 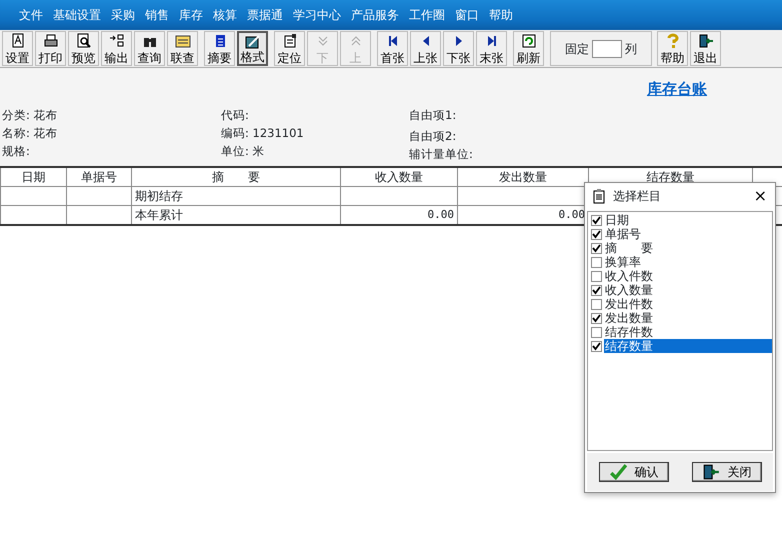 What do you see at coordinates (617, 220) in the screenshot?
I see `list-item: 日期` at bounding box center [617, 220].